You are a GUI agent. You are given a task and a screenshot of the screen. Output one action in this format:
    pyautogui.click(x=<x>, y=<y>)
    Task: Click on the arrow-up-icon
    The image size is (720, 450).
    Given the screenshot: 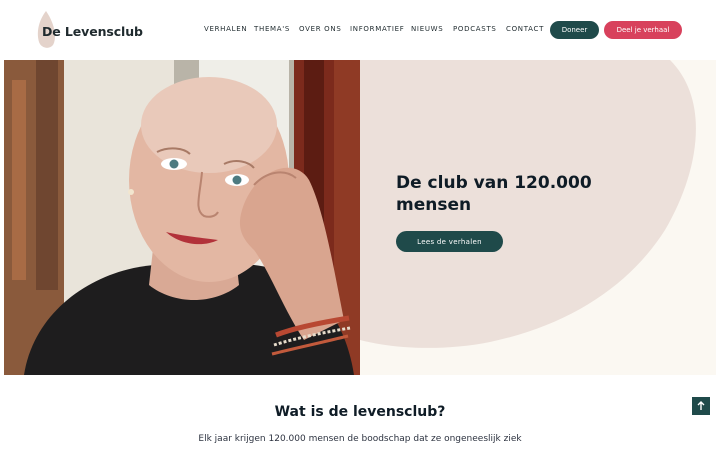 What is the action you would take?
    pyautogui.click(x=701, y=405)
    